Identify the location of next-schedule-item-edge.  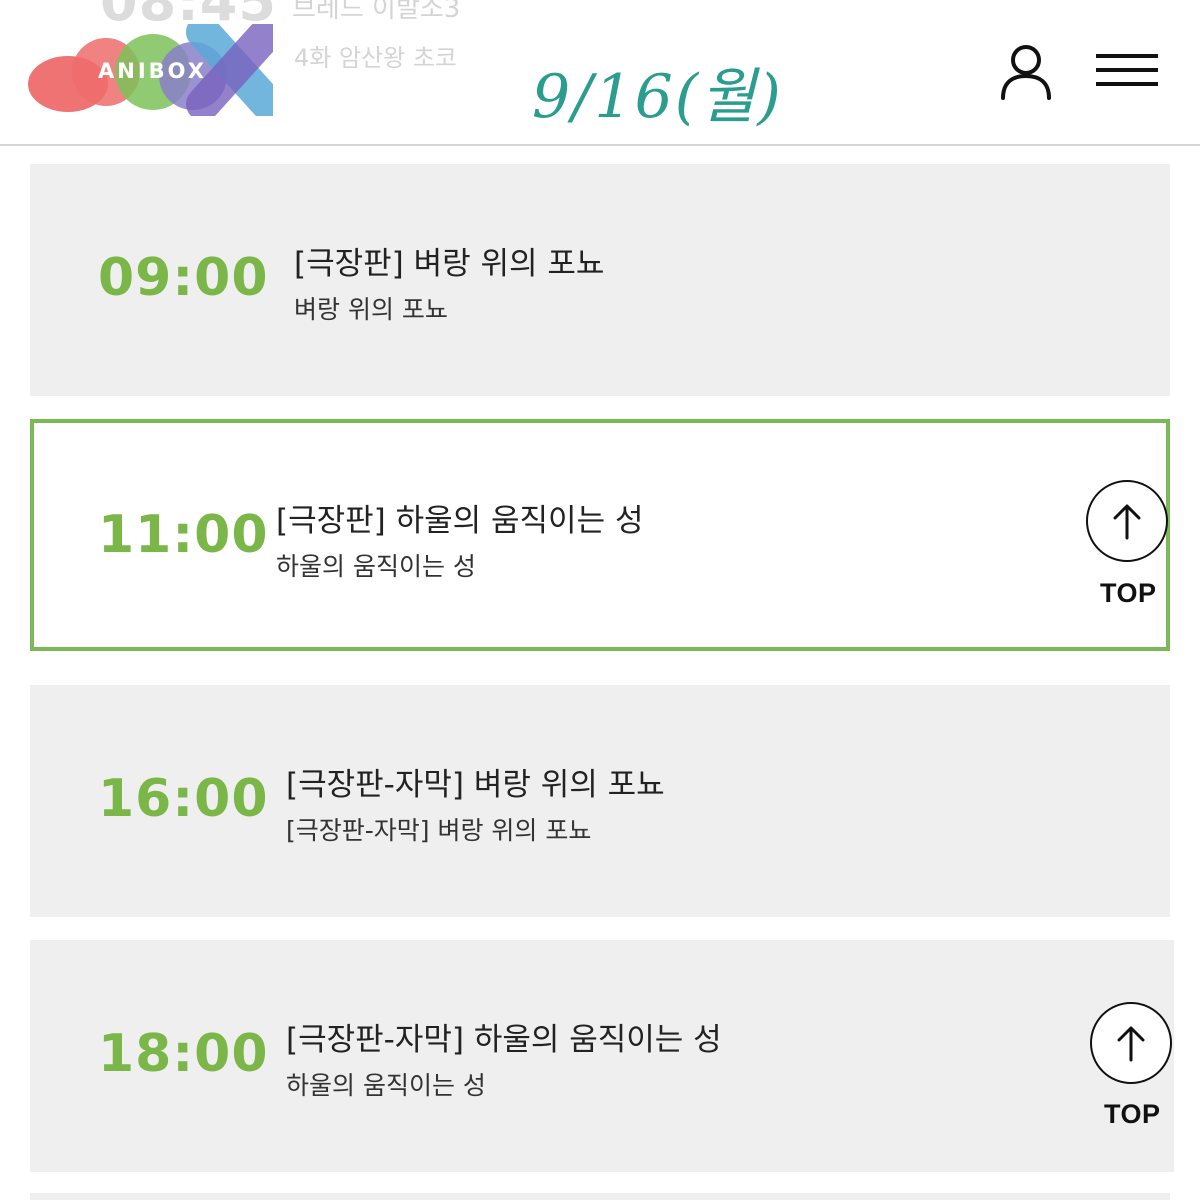
(600, 1196).